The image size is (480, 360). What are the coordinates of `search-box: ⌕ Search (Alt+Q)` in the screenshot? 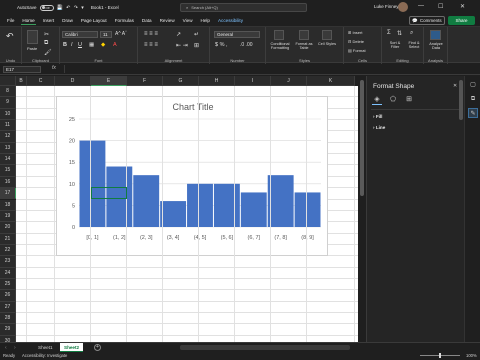 It's located at (243, 7).